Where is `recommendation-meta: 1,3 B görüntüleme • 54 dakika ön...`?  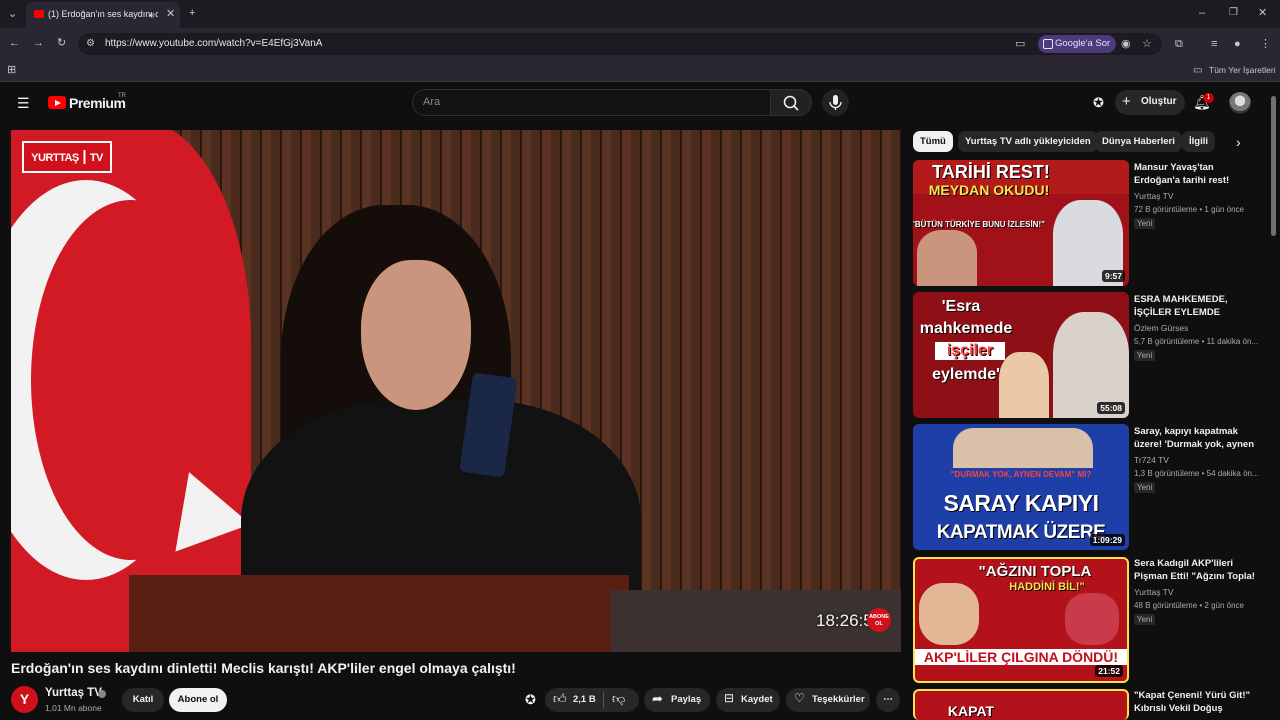
recommendation-meta: 1,3 B görüntüleme • 54 dakika ön... is located at coordinates (1196, 473).